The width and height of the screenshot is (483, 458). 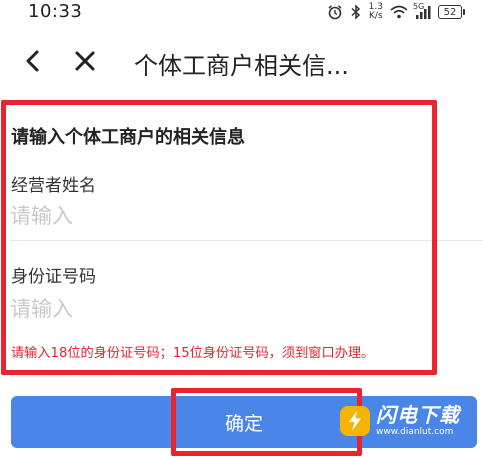 What do you see at coordinates (53, 277) in the screenshot?
I see `id-label: 身份证号码` at bounding box center [53, 277].